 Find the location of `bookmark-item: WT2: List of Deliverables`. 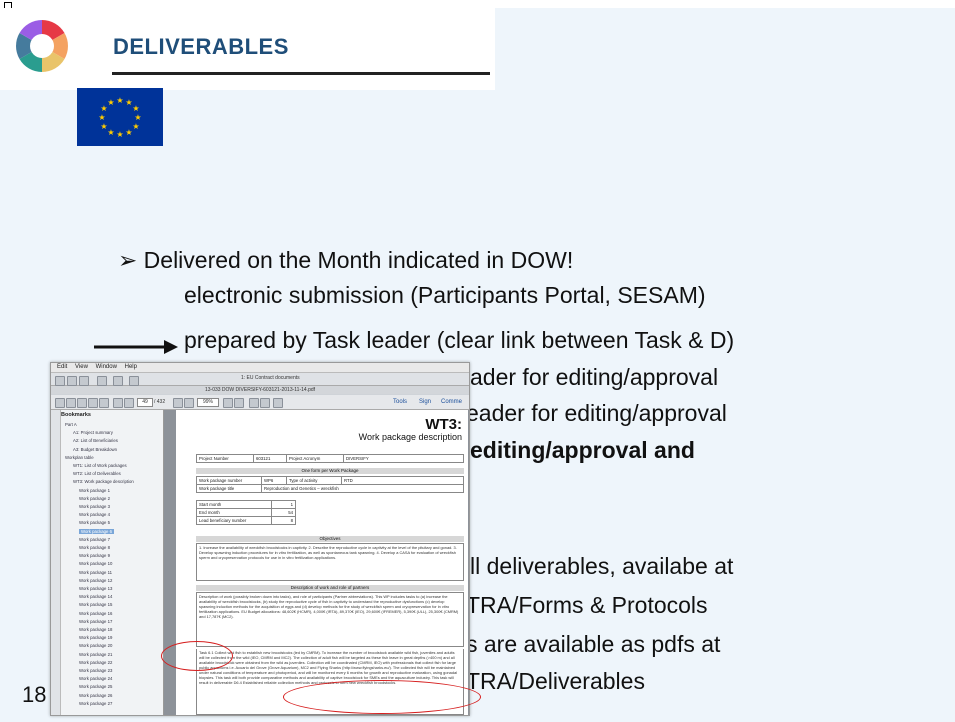

bookmark-item: WT2: List of Deliverables is located at coordinates (97, 473).